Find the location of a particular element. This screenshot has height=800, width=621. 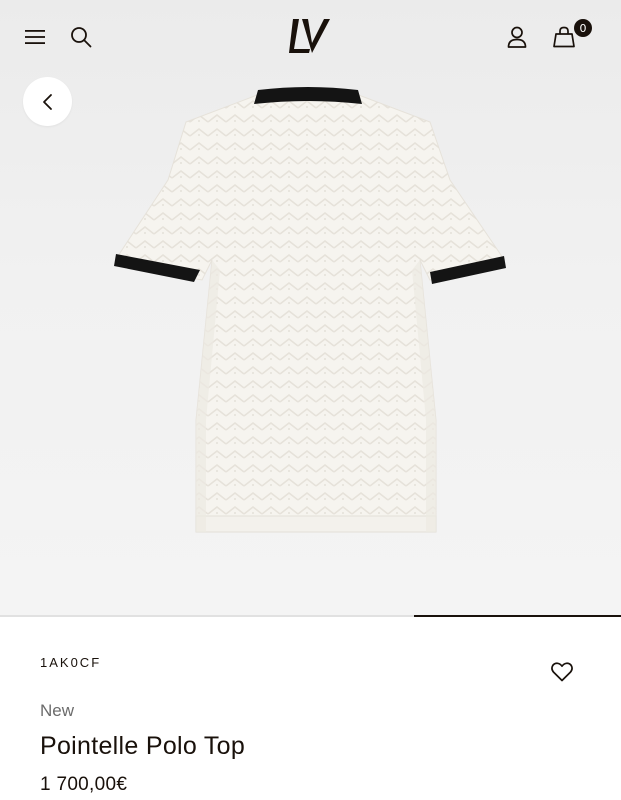

shopping-bag-icon is located at coordinates (564, 37).